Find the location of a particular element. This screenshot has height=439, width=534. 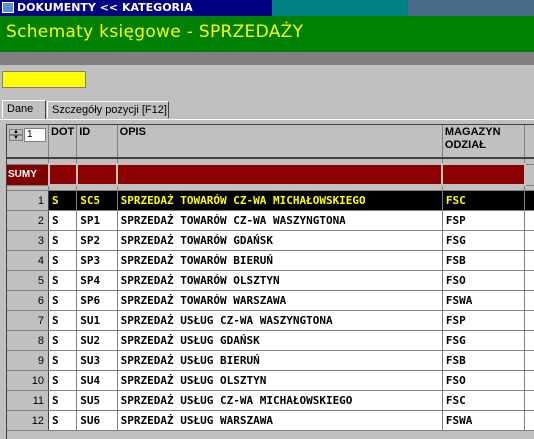

cell-id: SP2 is located at coordinates (97, 240).